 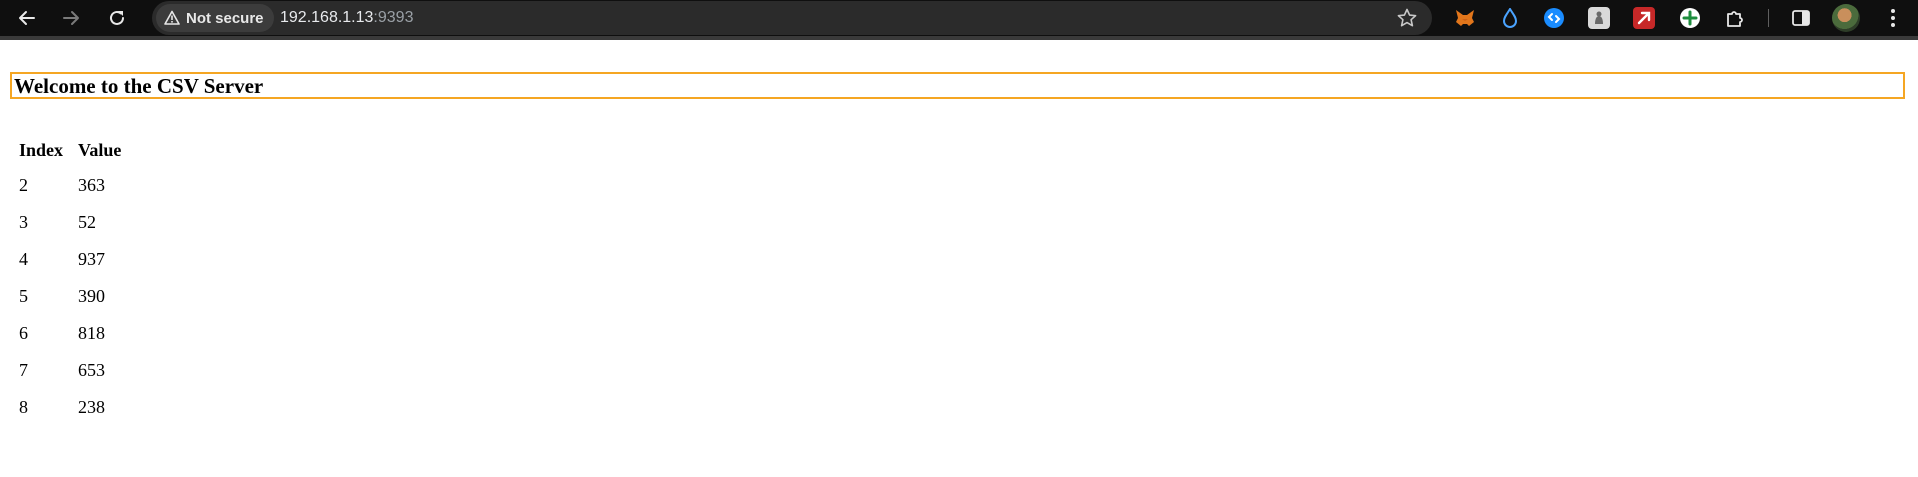 I want to click on heading-focus-box: Welcome to the CSV Server, so click(x=957, y=85).